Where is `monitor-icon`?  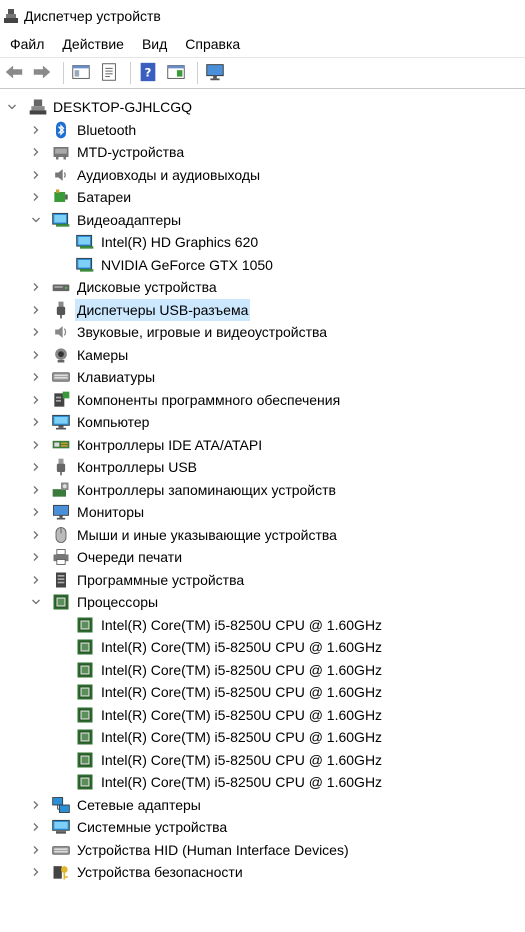
monitor-icon is located at coordinates (215, 73).